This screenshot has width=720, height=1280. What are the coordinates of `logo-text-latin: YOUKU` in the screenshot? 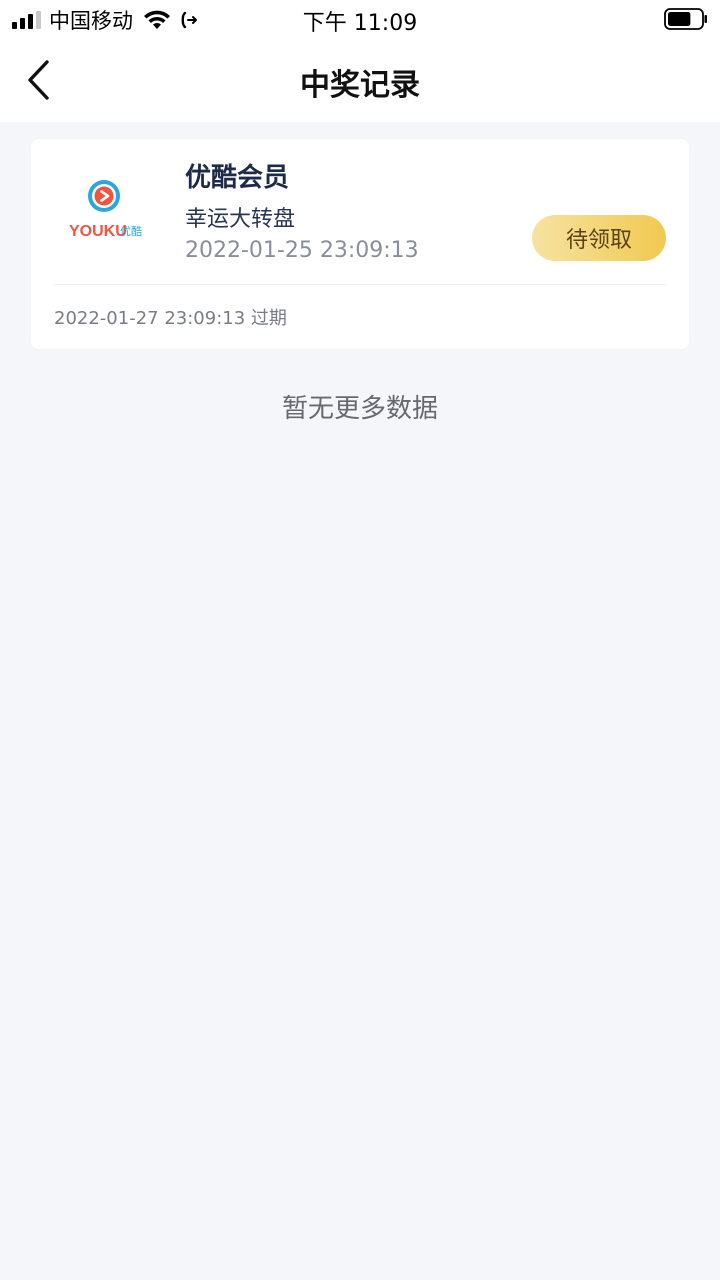 It's located at (98, 231).